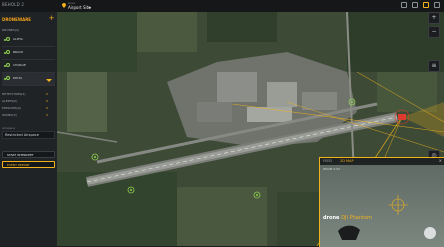 This screenshot has height=247, width=444. I want to click on drones-section-title: DRONES(4), so click(11, 30).